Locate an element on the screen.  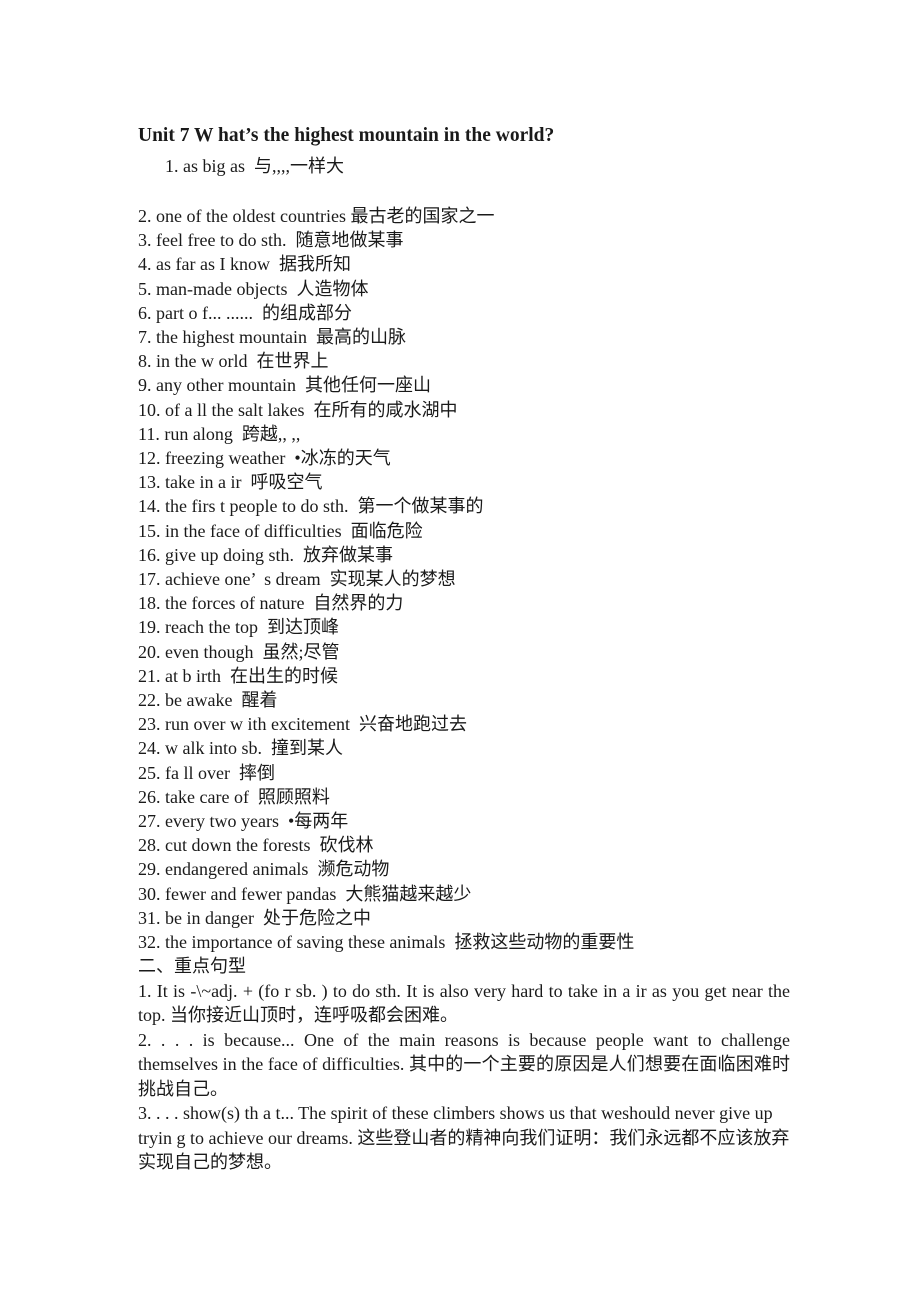
list-item: 28. cut down the forests 砍伐林 is located at coordinates (256, 845).